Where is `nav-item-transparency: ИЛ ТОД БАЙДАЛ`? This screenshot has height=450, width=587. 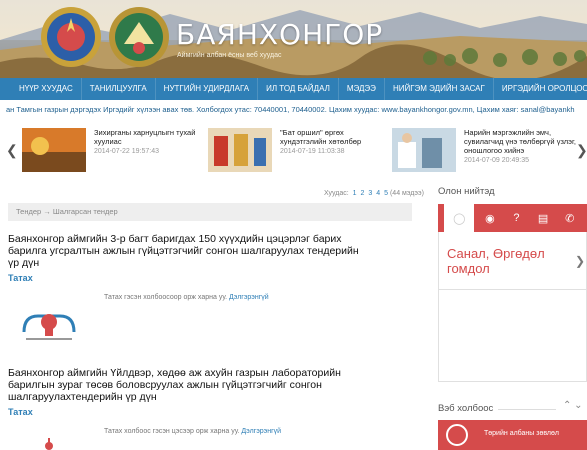 nav-item-transparency: ИЛ ТОД БАЙДАЛ is located at coordinates (298, 89).